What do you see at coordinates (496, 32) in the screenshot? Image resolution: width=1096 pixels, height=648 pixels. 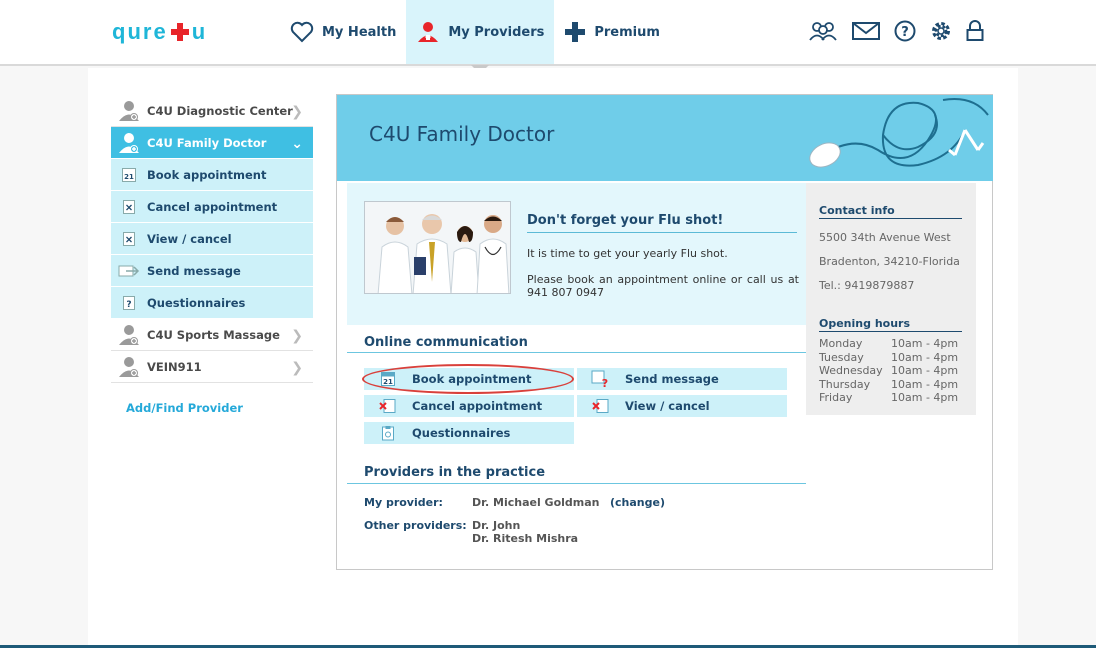 I see `nav-my-providers-label: My Providers` at bounding box center [496, 32].